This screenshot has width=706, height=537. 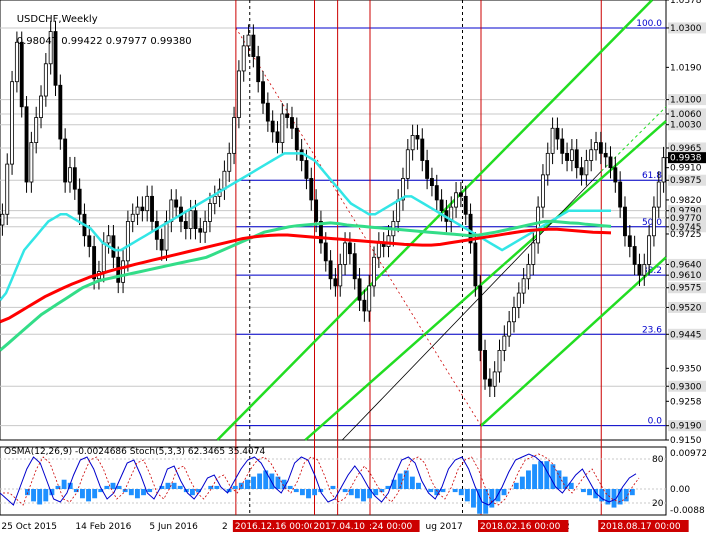 What do you see at coordinates (29, 527) in the screenshot?
I see `x-axis-label: 25 Oct 2015` at bounding box center [29, 527].